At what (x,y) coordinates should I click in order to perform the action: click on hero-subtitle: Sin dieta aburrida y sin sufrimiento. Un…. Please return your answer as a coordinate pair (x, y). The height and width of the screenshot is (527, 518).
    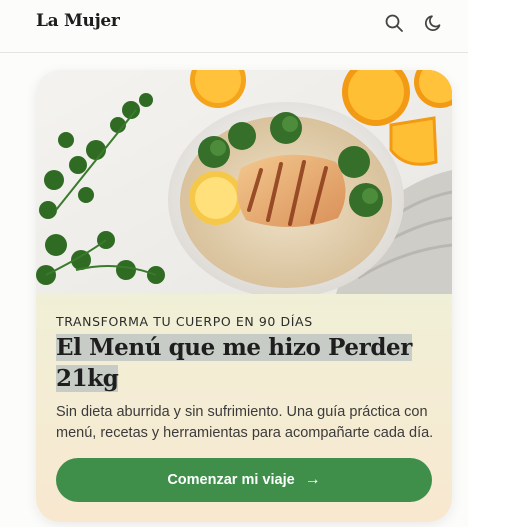
    Looking at the image, I should click on (245, 422).